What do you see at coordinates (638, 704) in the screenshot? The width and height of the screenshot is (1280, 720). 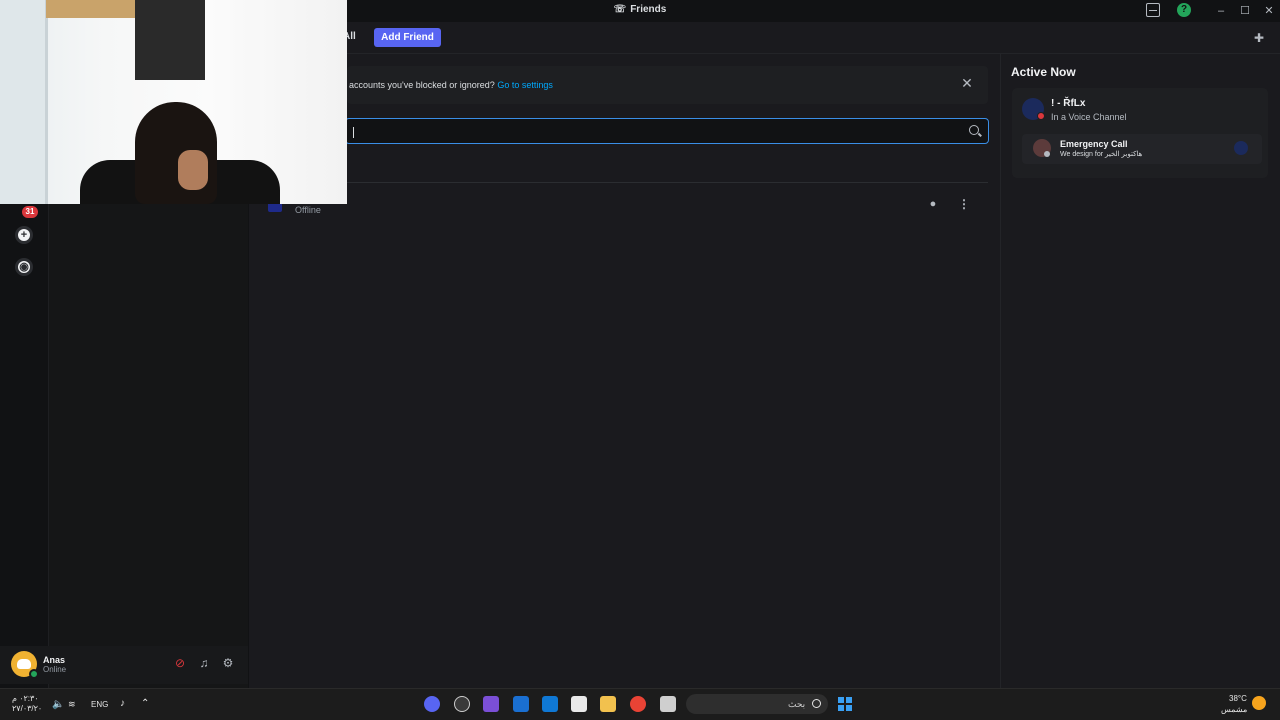 I see `chrome-taskbar-icon` at bounding box center [638, 704].